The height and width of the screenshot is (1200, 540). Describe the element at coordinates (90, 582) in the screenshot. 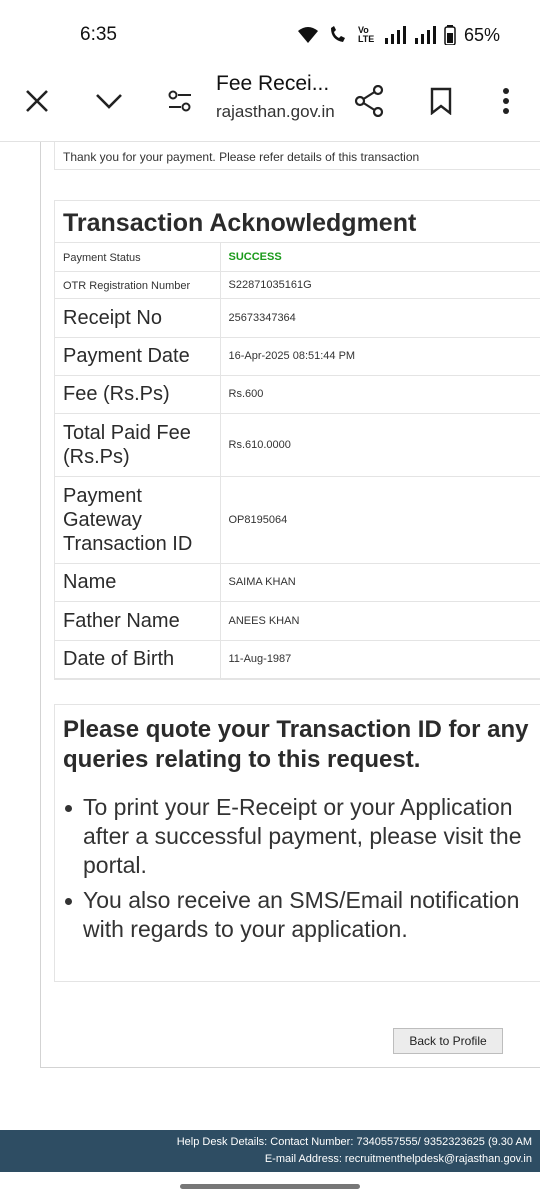

I see `row-label: Name` at that location.